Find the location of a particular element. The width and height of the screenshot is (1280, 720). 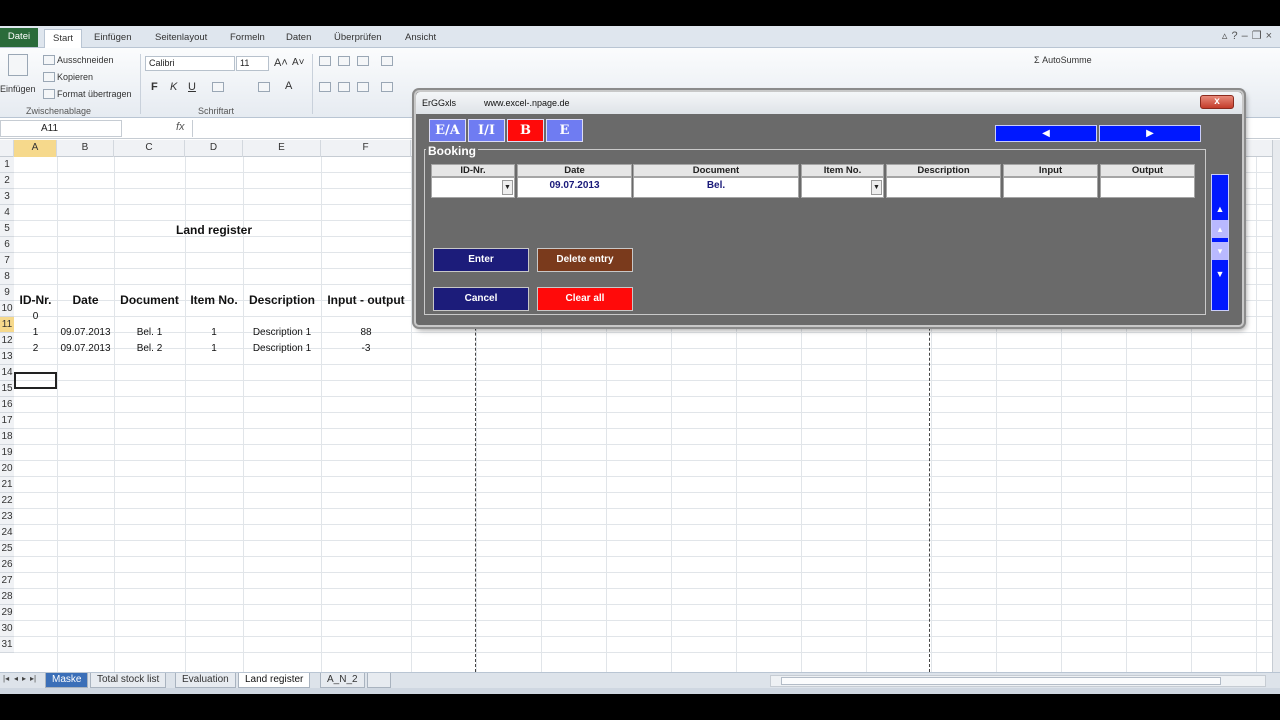

column-header-d: D is located at coordinates (214, 148).